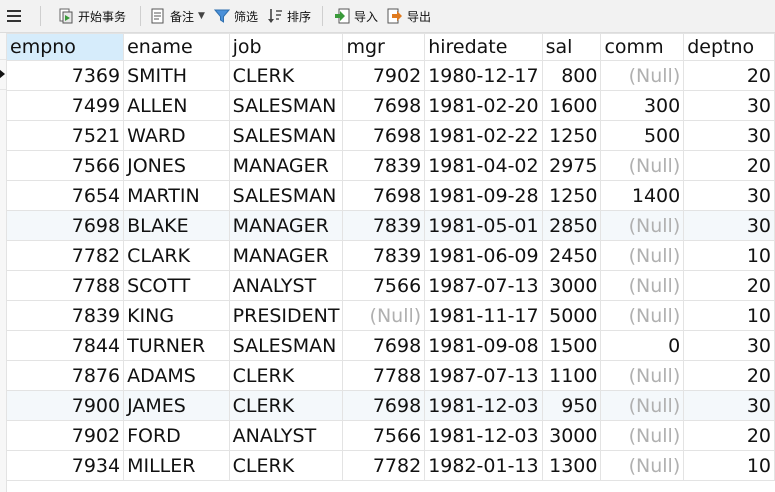 The height and width of the screenshot is (492, 775). What do you see at coordinates (176, 105) in the screenshot?
I see `cell-ename: ALLEN` at bounding box center [176, 105].